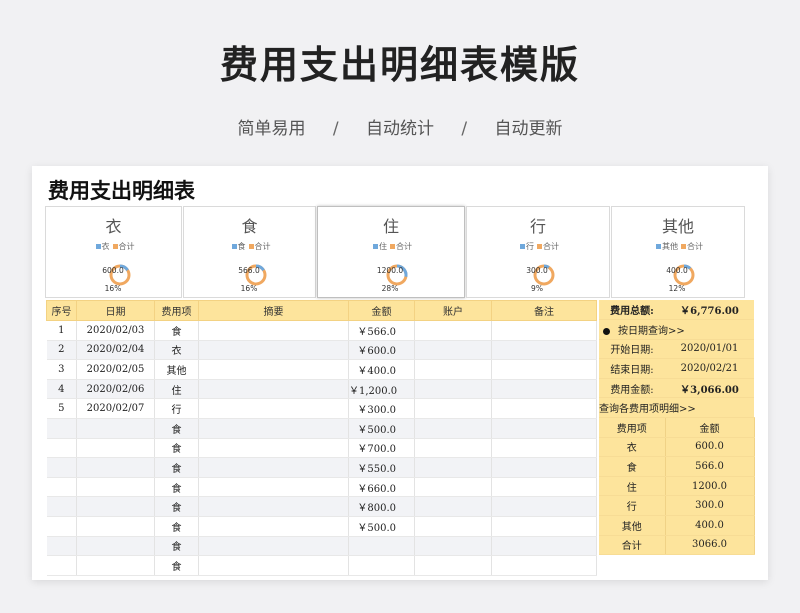 Image resolution: width=800 pixels, height=613 pixels. I want to click on table-cell: 2020/02/04, so click(115, 350).